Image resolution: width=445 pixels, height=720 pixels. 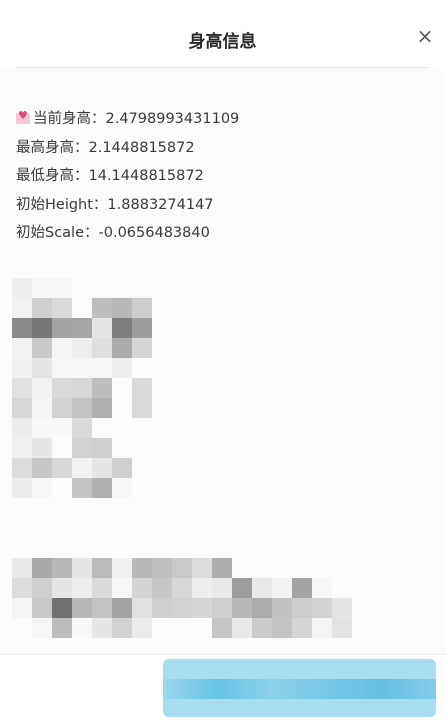 I want to click on max-height-row: 最高身高：2.1448815872, so click(x=105, y=147).